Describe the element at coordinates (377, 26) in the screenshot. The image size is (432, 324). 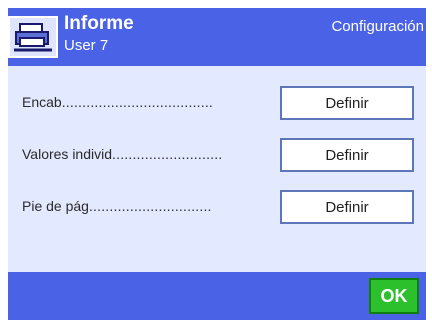
I see `section-label: Configuración` at that location.